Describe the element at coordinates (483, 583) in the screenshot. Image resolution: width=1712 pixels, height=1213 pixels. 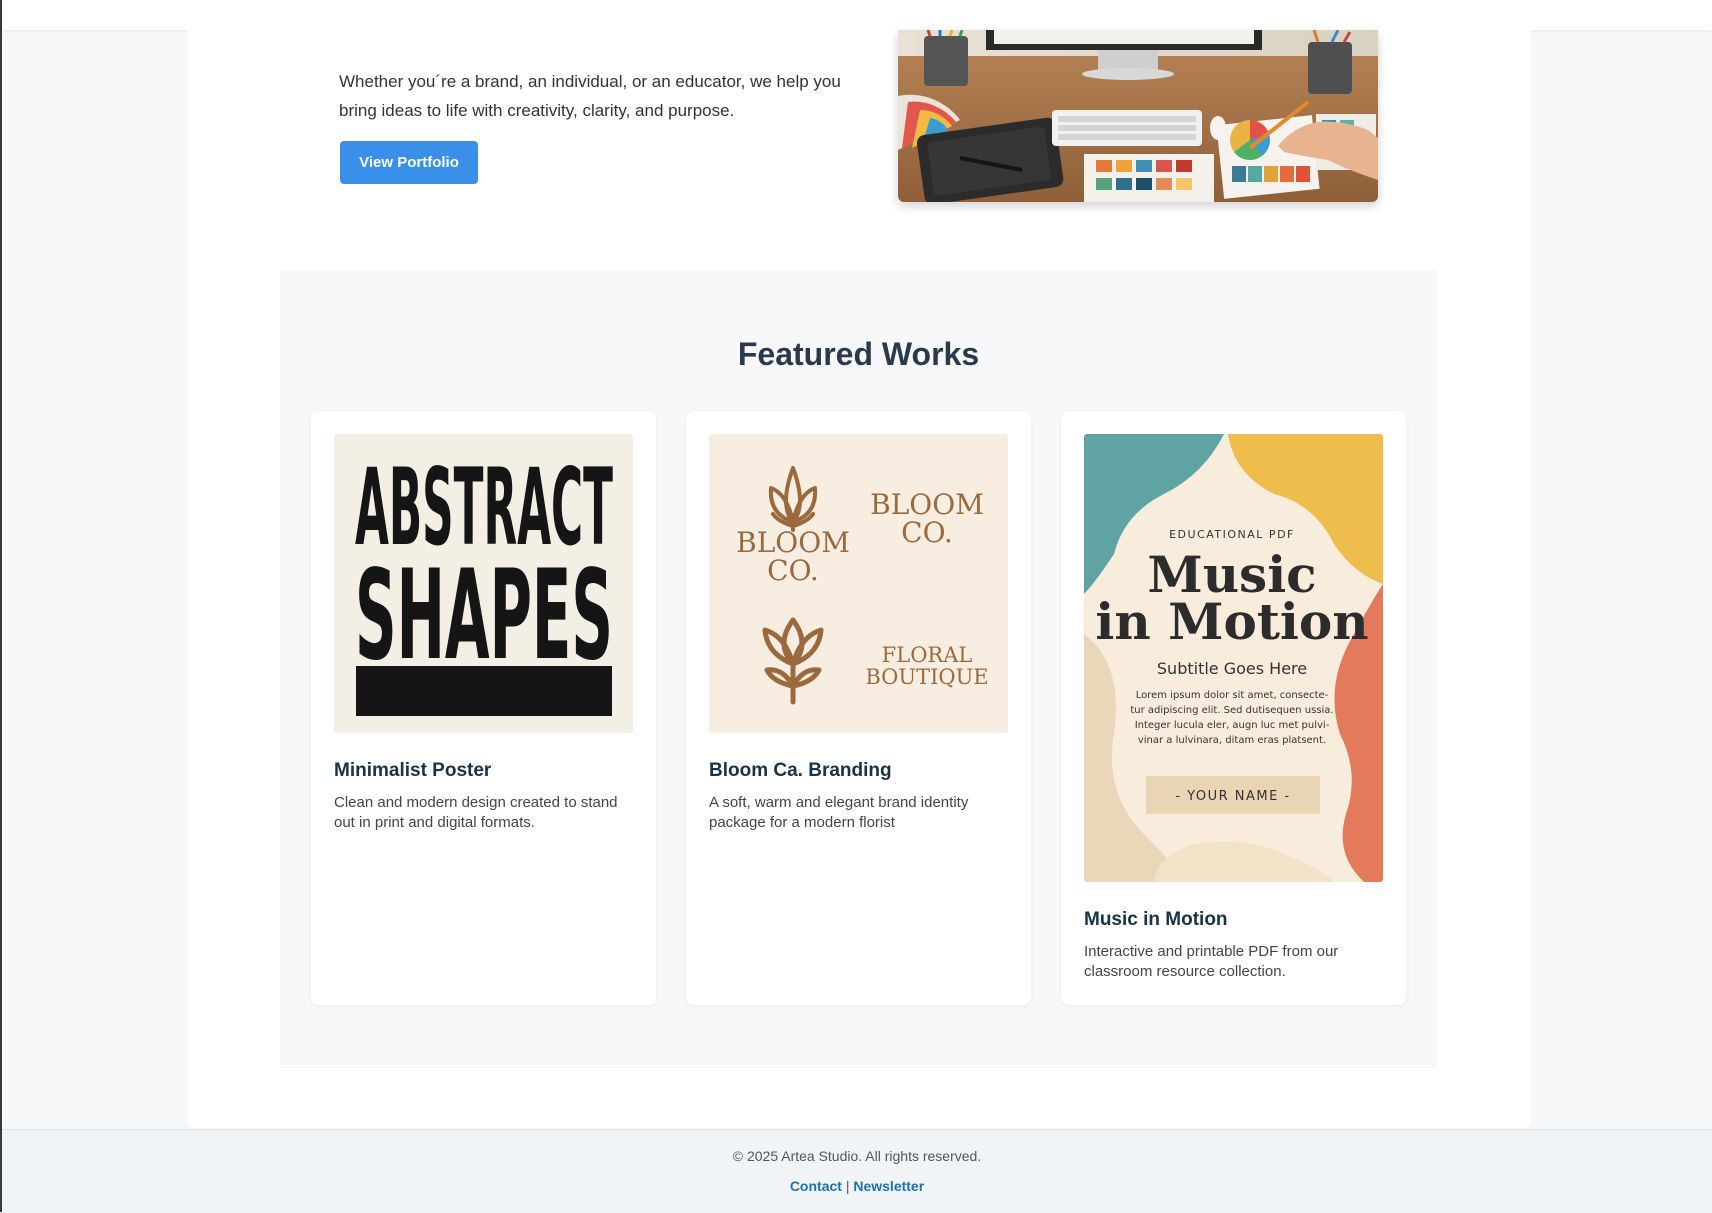
I see `minimalist-poster-image: ABSTRACT SHAPES` at that location.